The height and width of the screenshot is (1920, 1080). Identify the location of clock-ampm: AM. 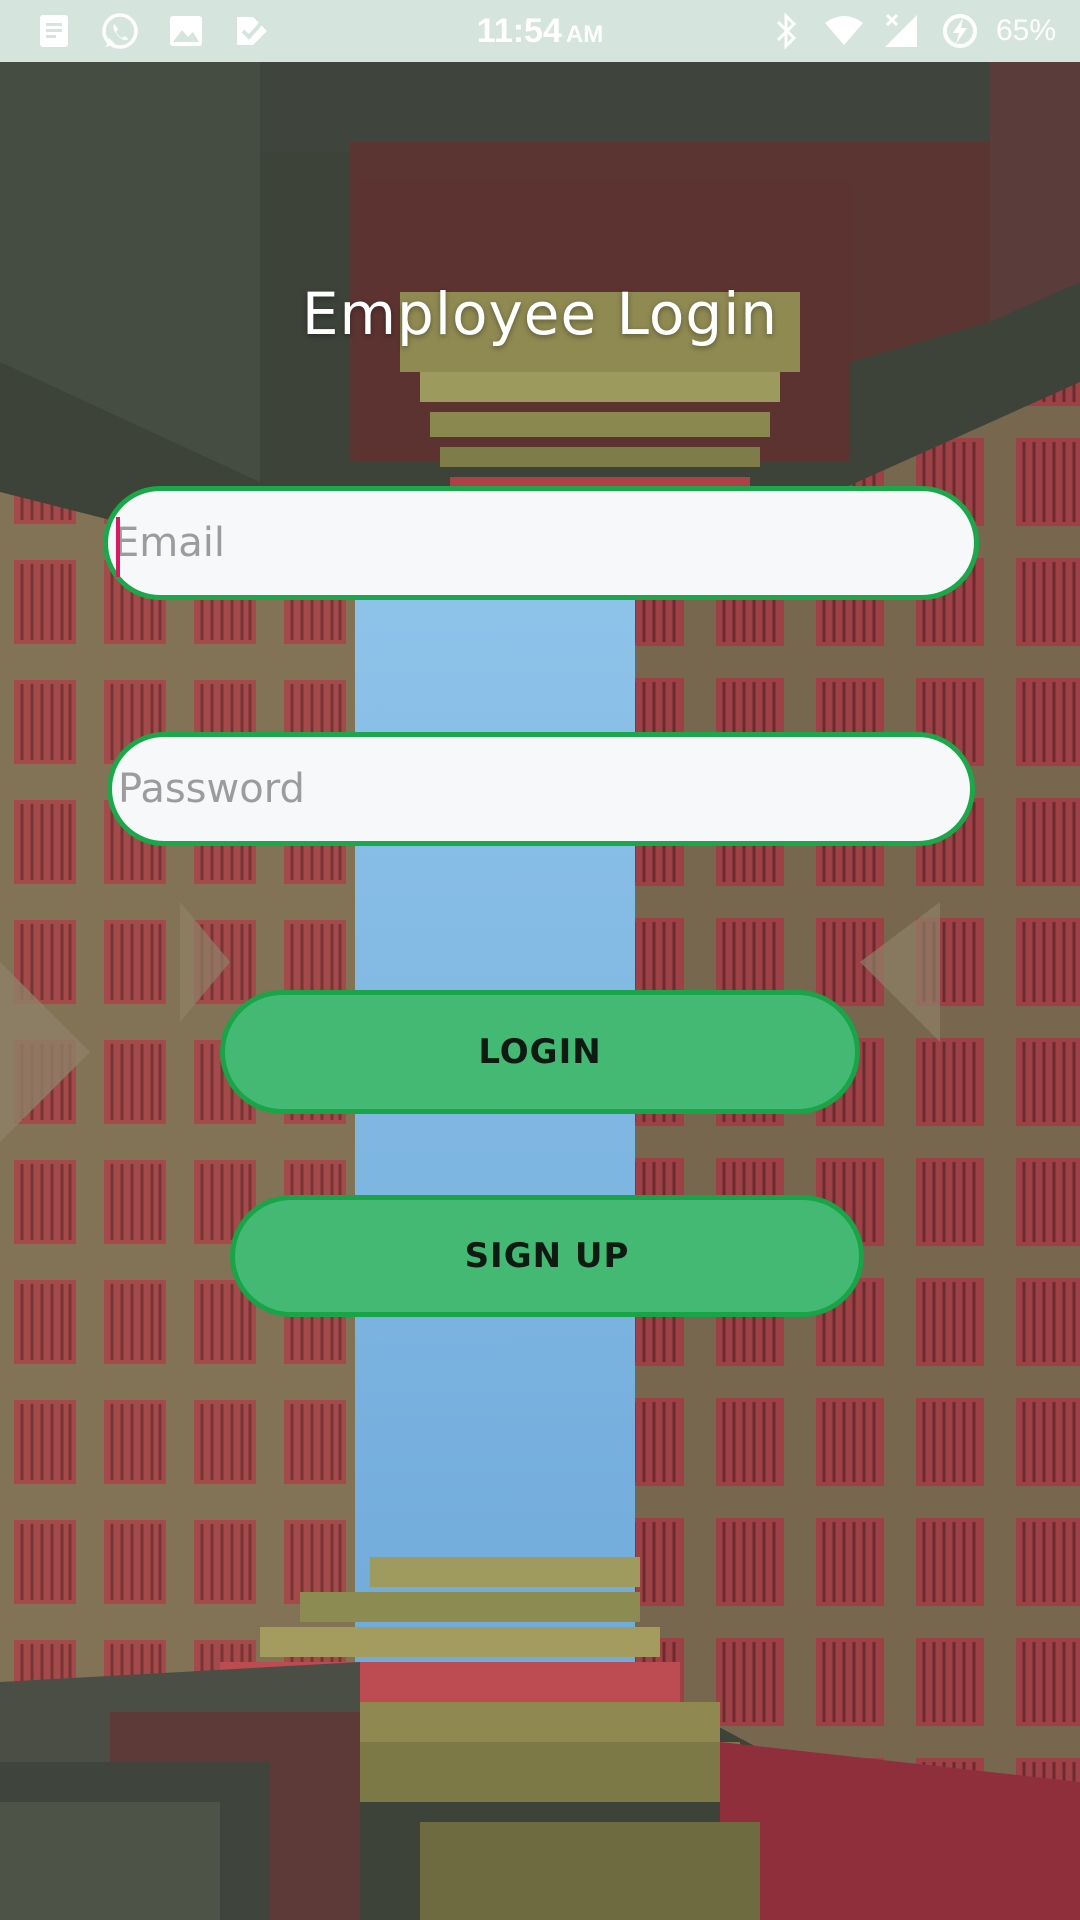
(584, 34).